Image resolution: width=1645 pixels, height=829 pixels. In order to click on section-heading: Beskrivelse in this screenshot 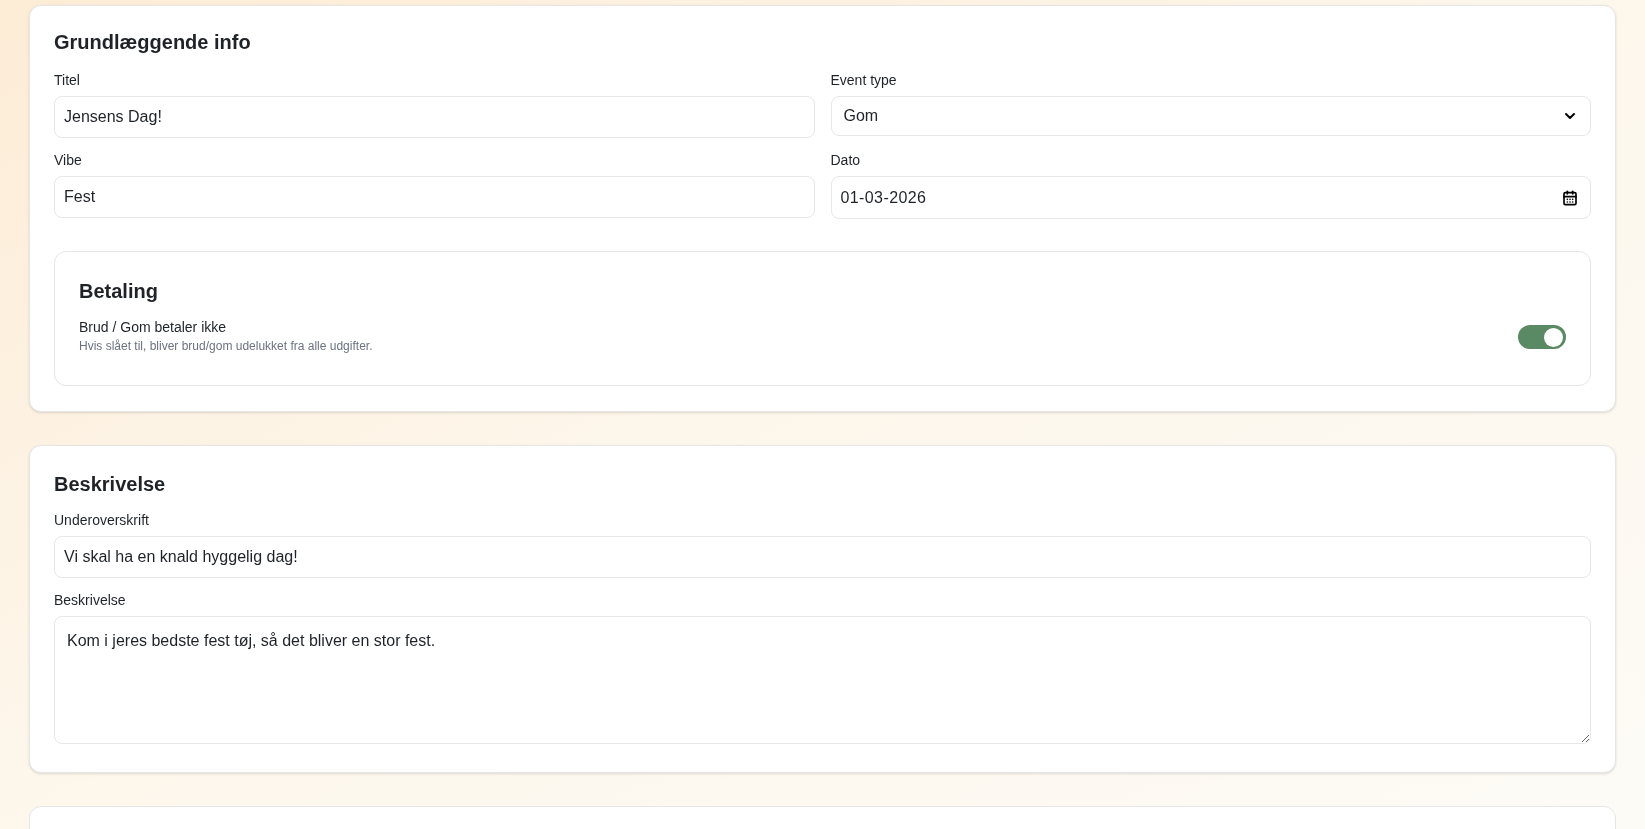, I will do `click(110, 484)`.